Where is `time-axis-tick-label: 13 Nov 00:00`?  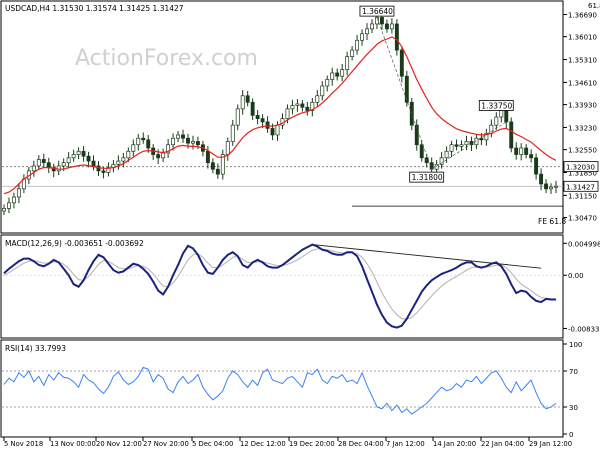
time-axis-tick-label: 13 Nov 00:00 is located at coordinates (73, 444).